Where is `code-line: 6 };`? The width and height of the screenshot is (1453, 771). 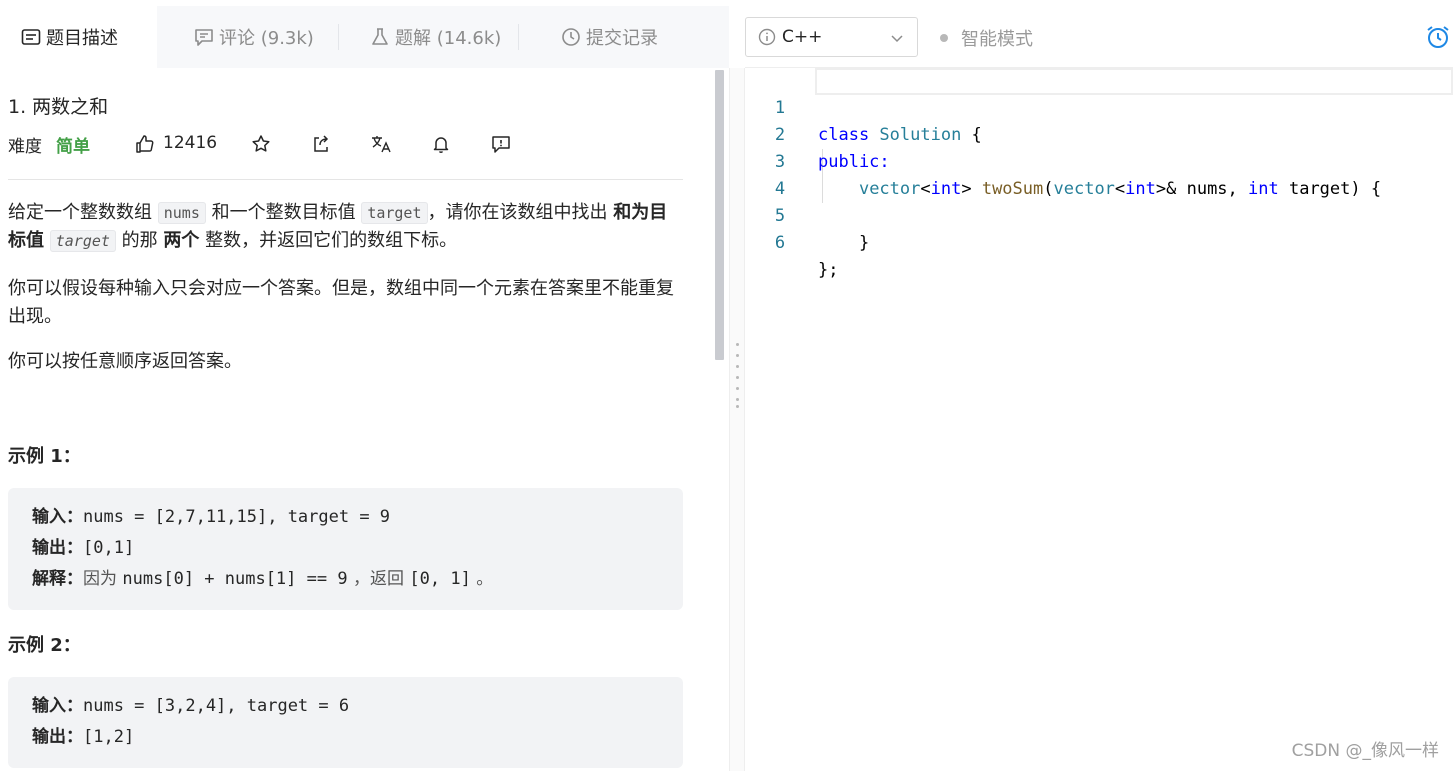
code-line: 6 }; is located at coordinates (1099, 241).